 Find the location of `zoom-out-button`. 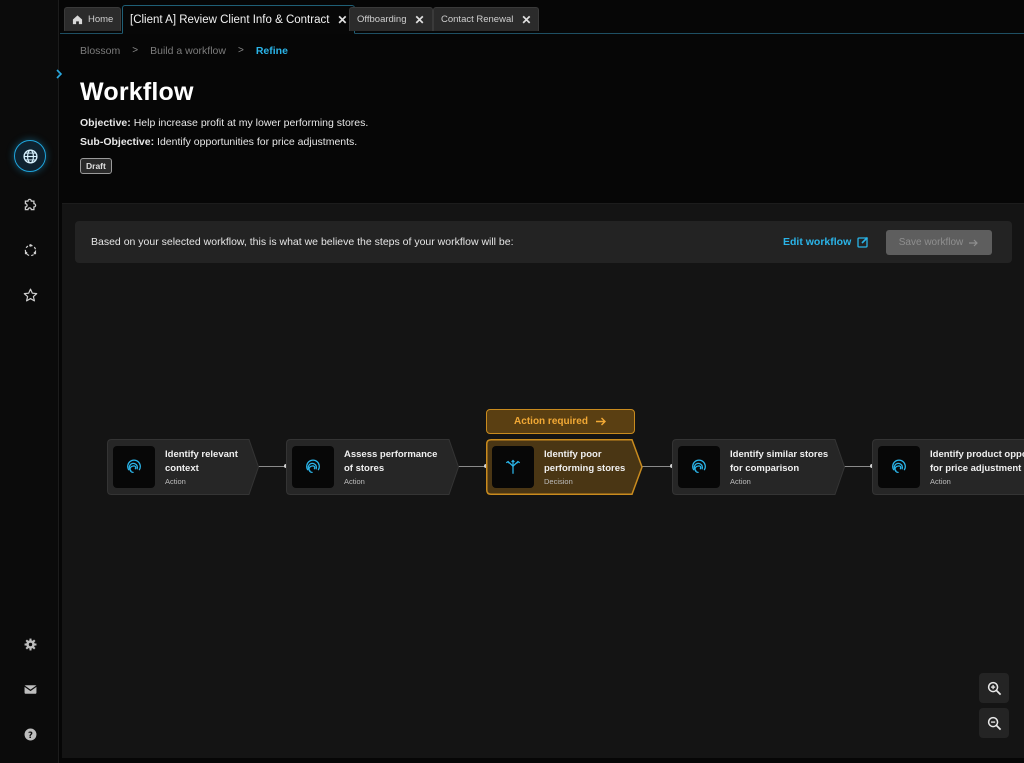

zoom-out-button is located at coordinates (994, 723).